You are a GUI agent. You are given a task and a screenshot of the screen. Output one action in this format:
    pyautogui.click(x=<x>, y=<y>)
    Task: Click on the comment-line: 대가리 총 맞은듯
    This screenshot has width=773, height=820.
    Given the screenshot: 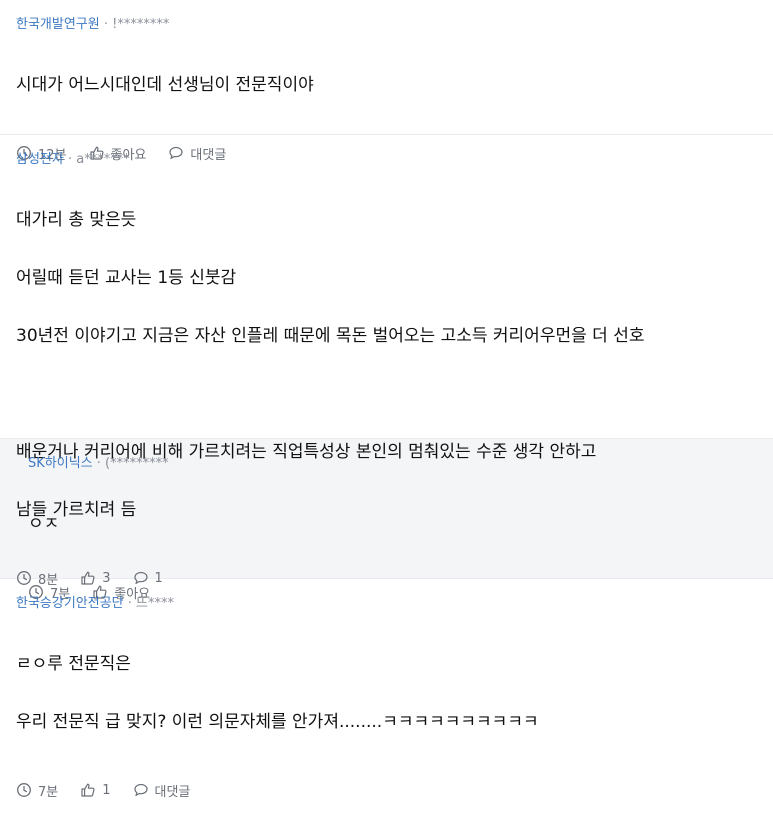 What is the action you would take?
    pyautogui.click(x=76, y=220)
    